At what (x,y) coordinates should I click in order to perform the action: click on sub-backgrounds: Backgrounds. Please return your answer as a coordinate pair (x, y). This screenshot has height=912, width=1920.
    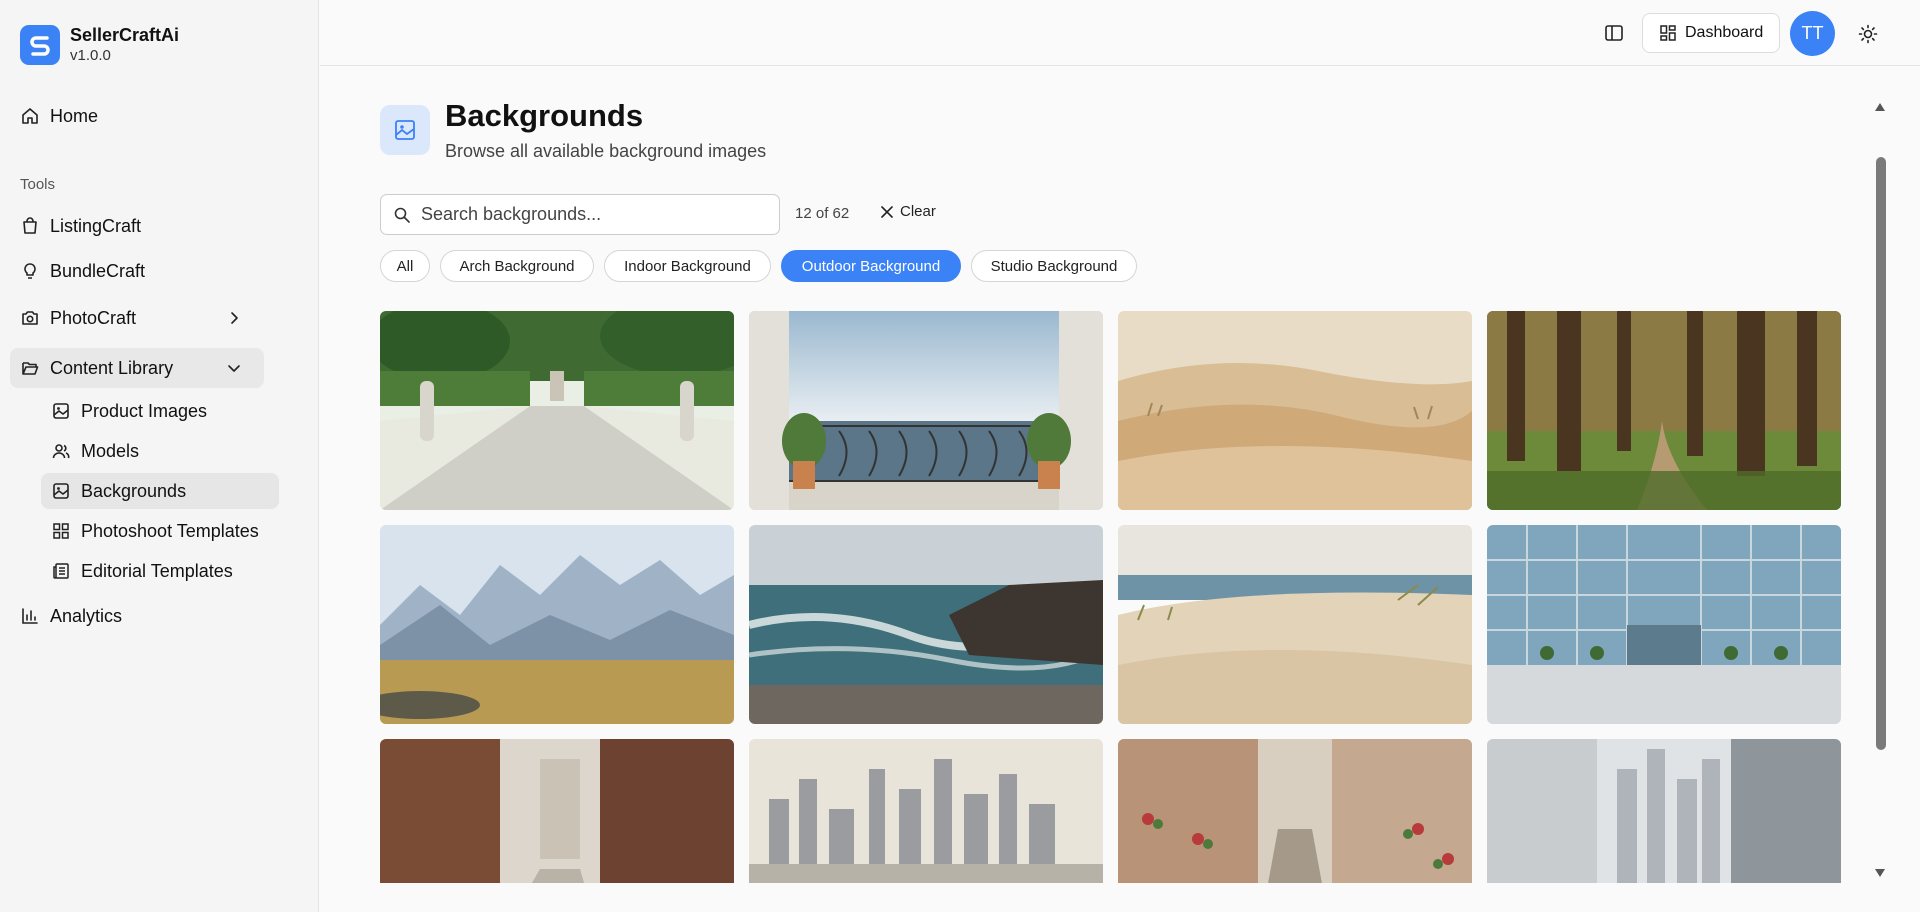
    Looking at the image, I should click on (160, 491).